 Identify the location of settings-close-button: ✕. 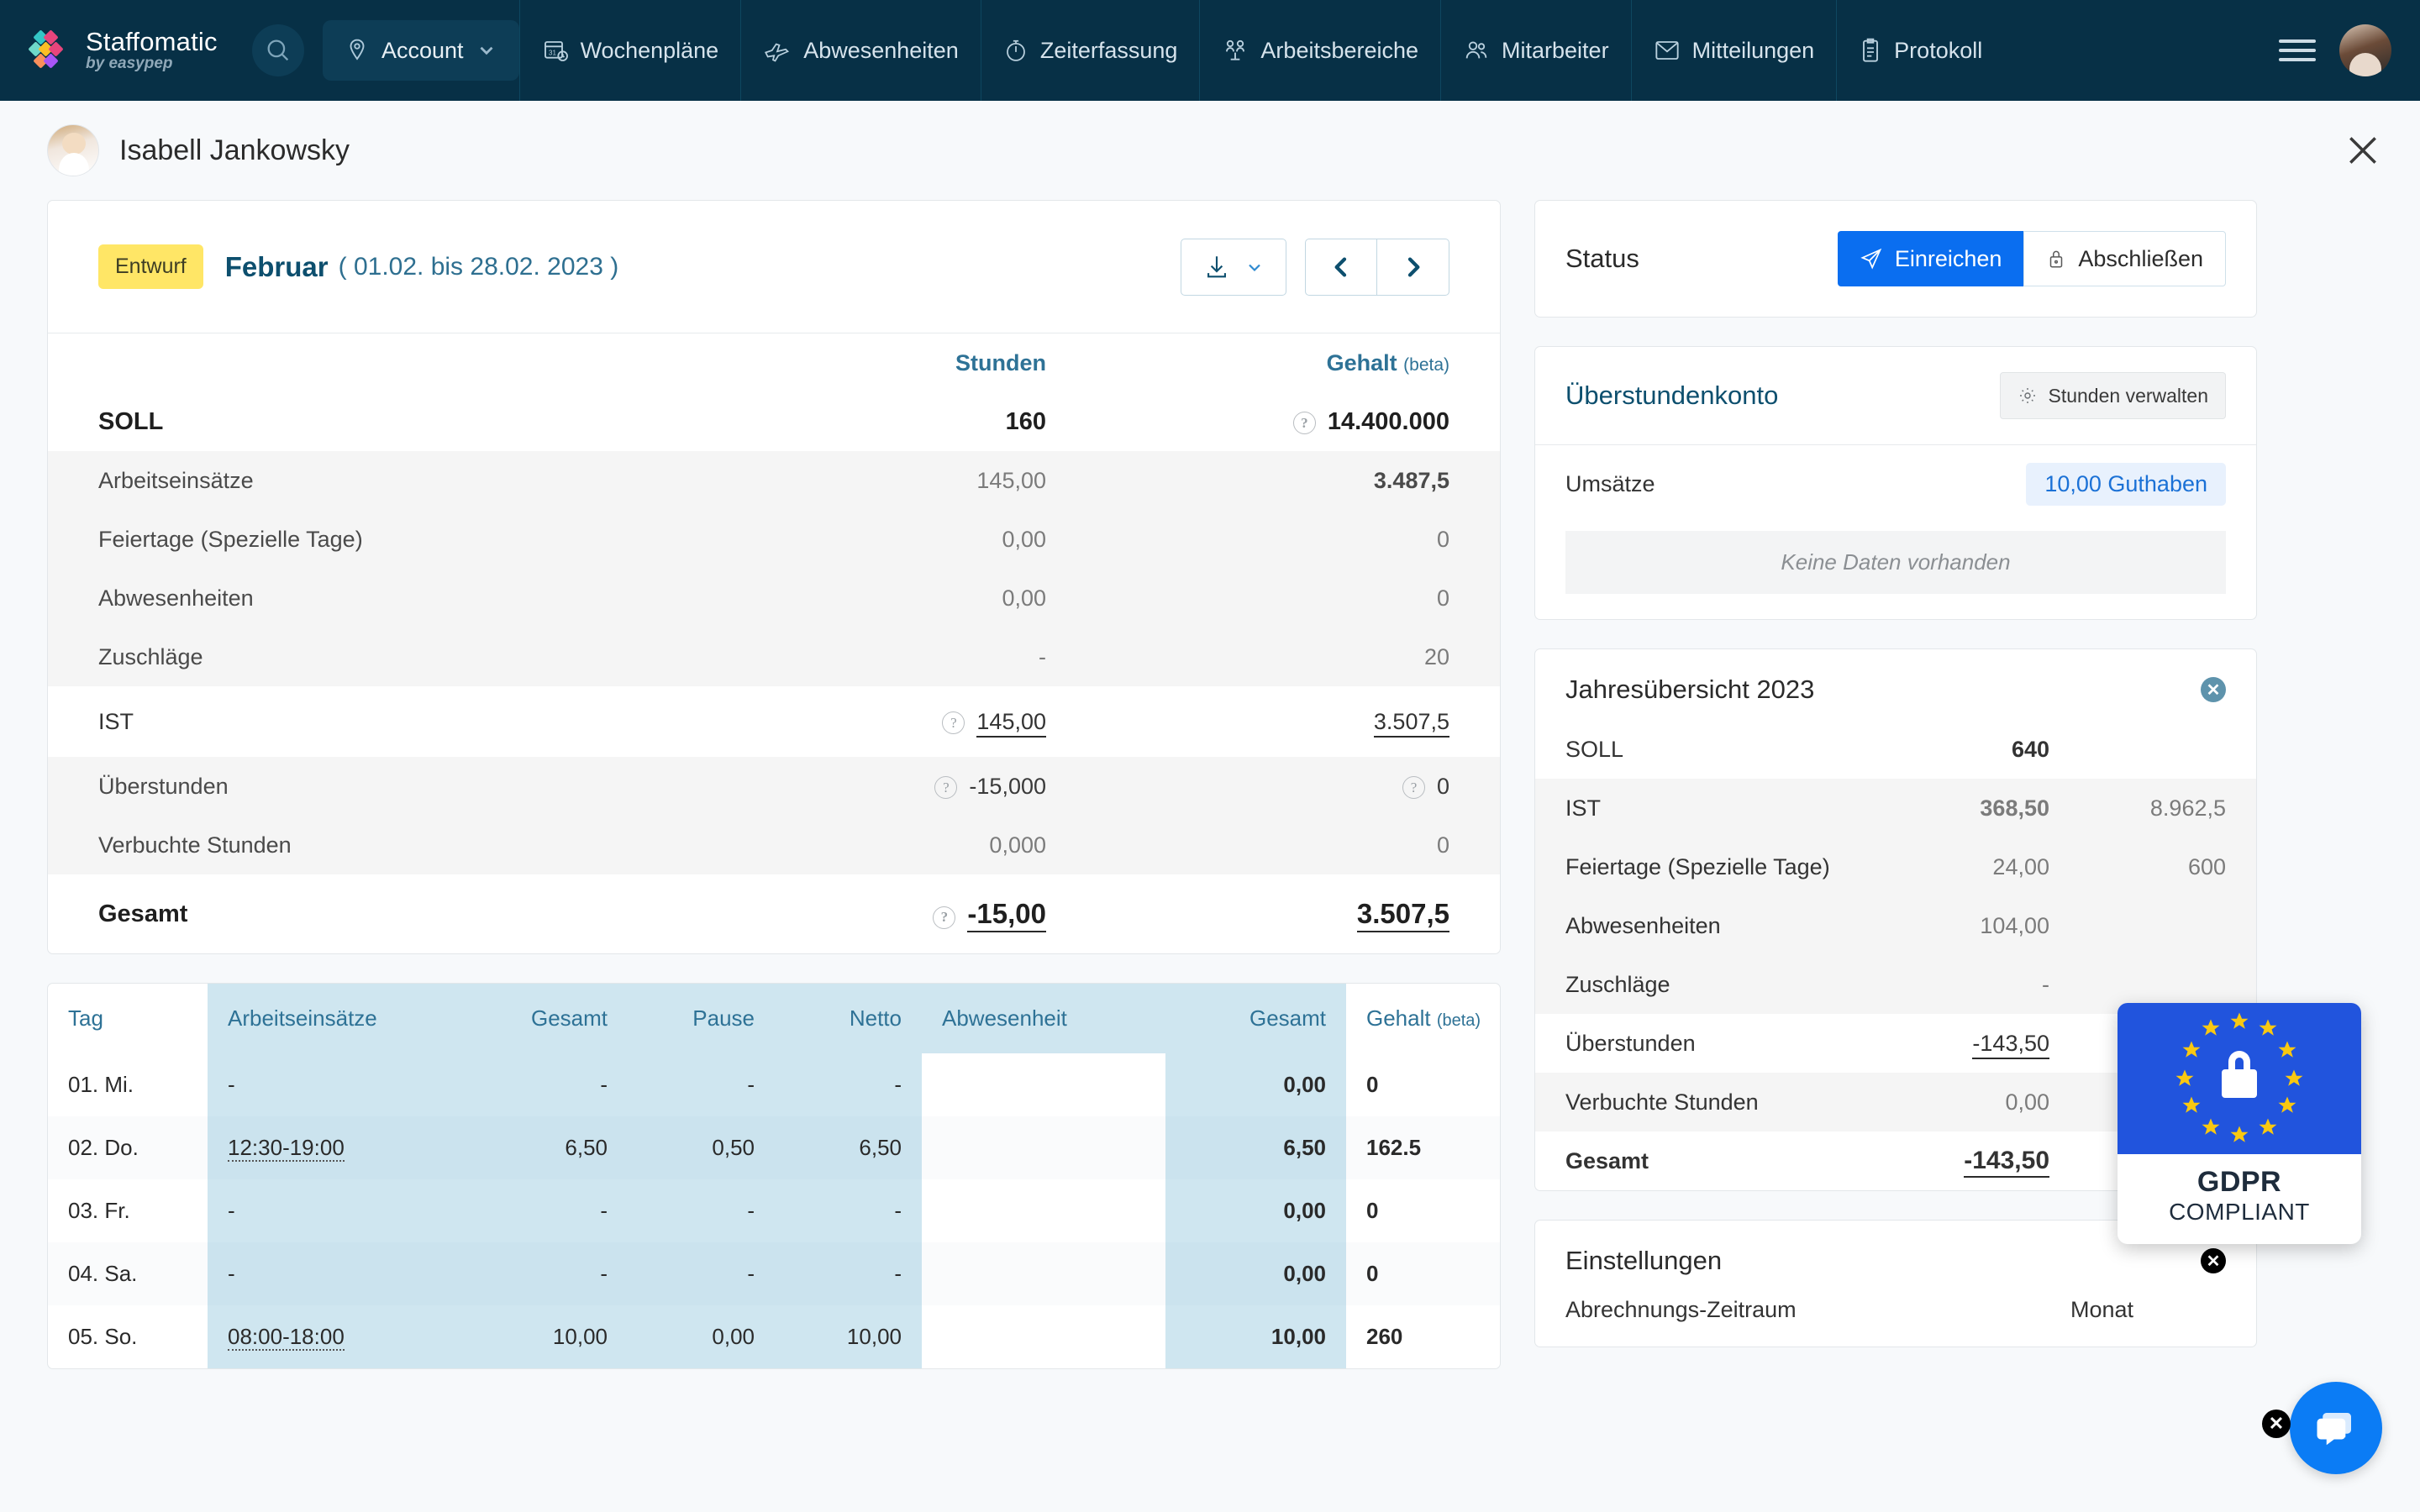
(2213, 1260).